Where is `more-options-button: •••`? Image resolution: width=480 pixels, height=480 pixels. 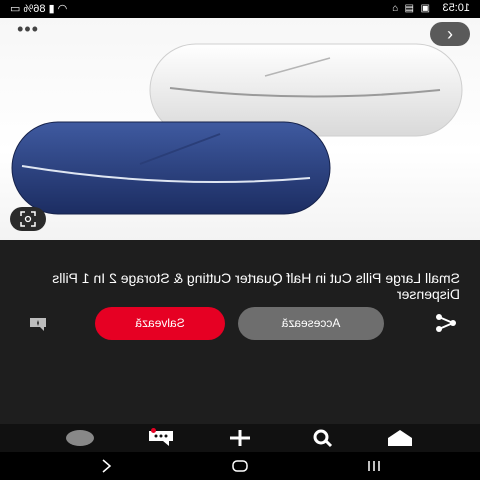
more-options-button: ••• is located at coordinates (27, 30).